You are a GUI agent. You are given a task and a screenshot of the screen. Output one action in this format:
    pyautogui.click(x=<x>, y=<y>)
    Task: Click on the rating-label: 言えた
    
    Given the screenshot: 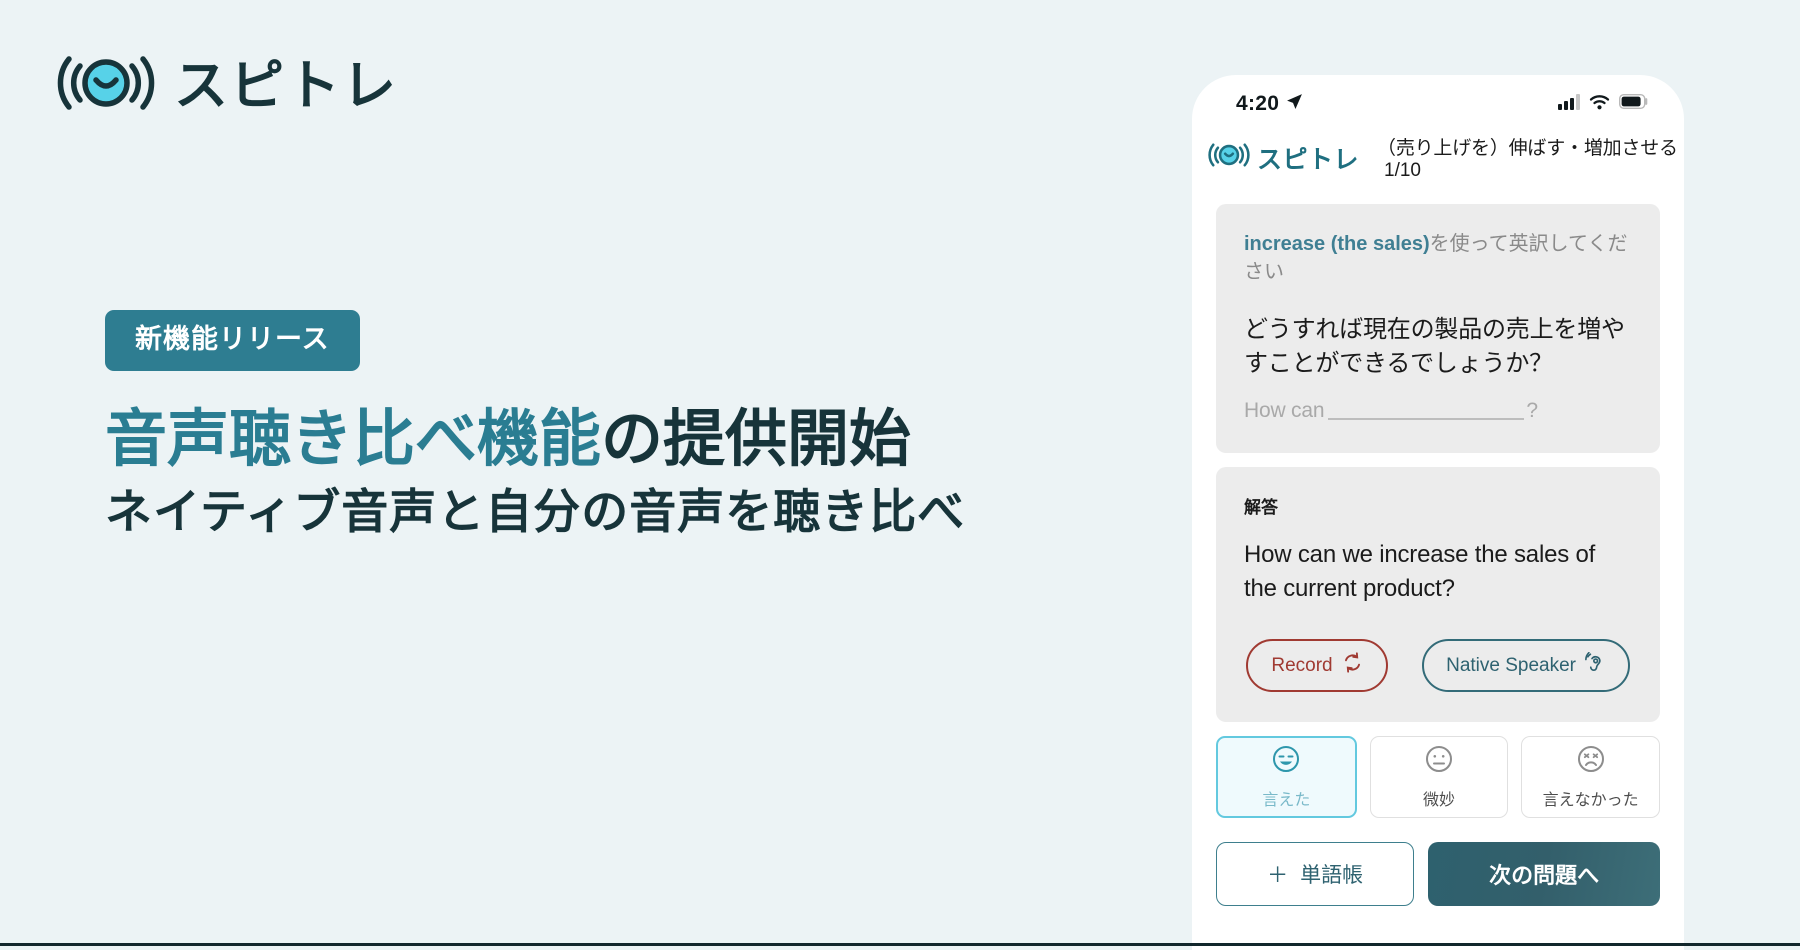 What is the action you would take?
    pyautogui.click(x=1286, y=801)
    